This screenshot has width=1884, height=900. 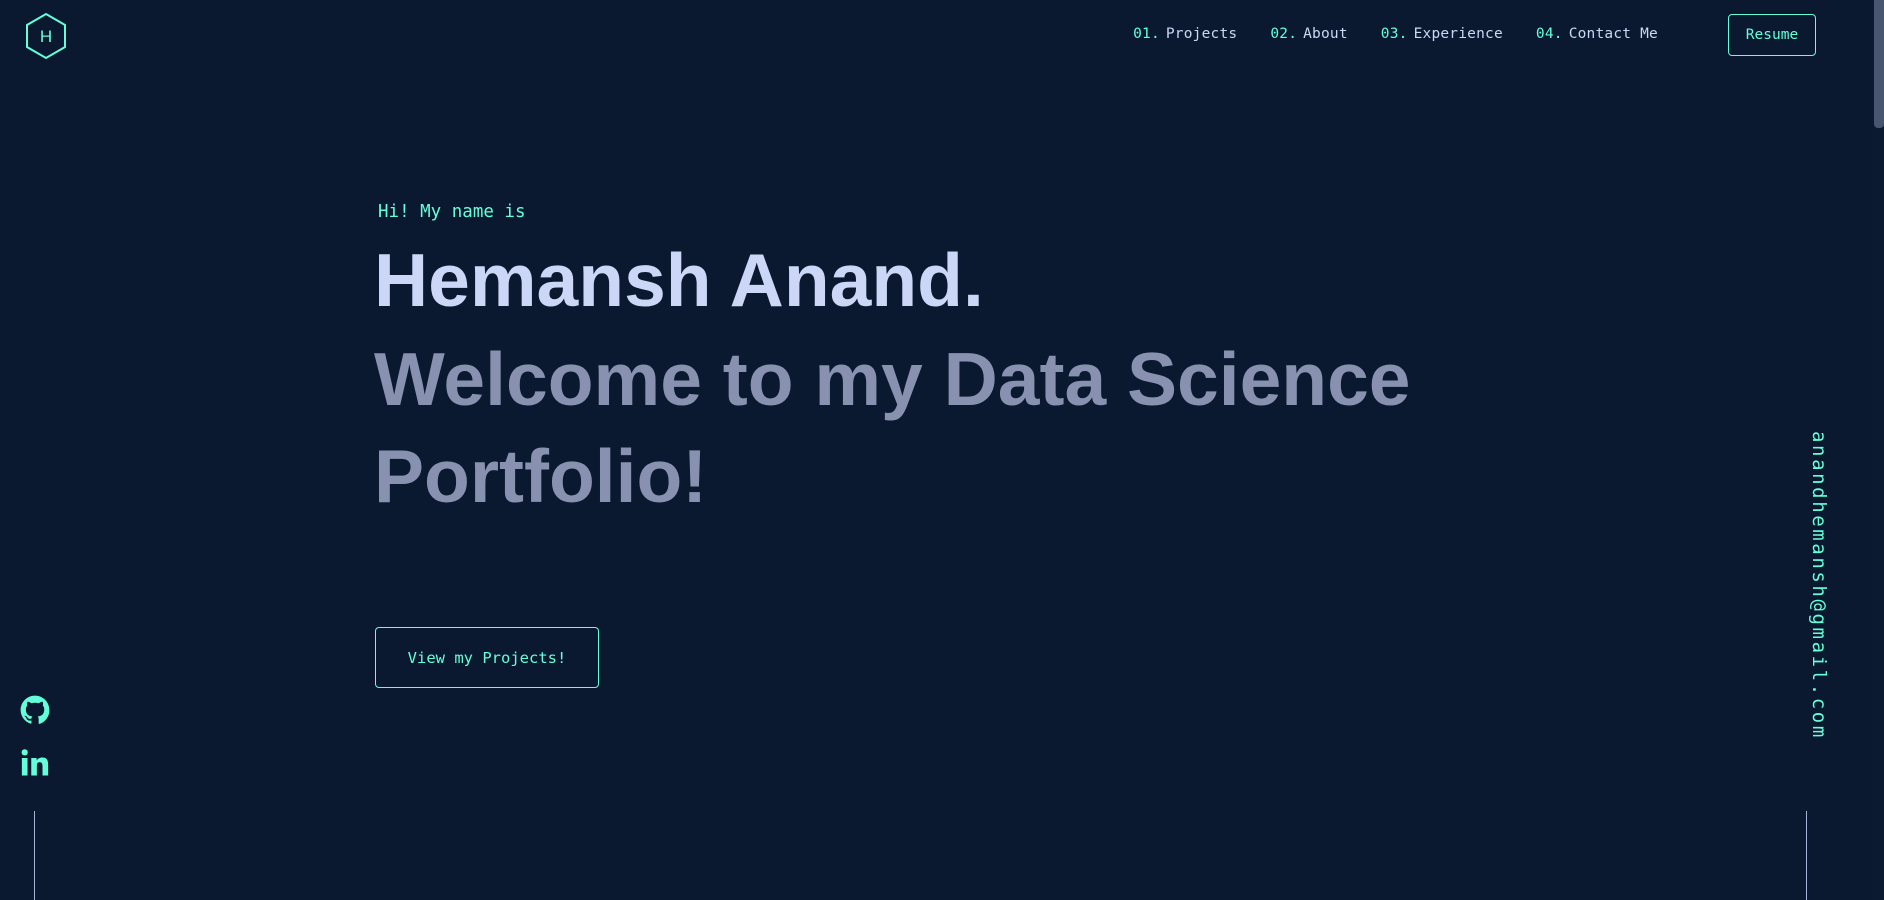 I want to click on nav-item-label: Projects, so click(x=1201, y=34).